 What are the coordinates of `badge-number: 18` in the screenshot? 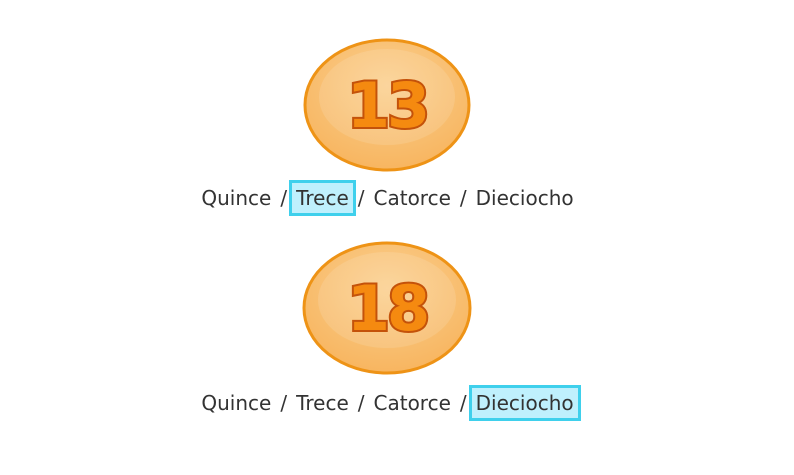 It's located at (387, 308).